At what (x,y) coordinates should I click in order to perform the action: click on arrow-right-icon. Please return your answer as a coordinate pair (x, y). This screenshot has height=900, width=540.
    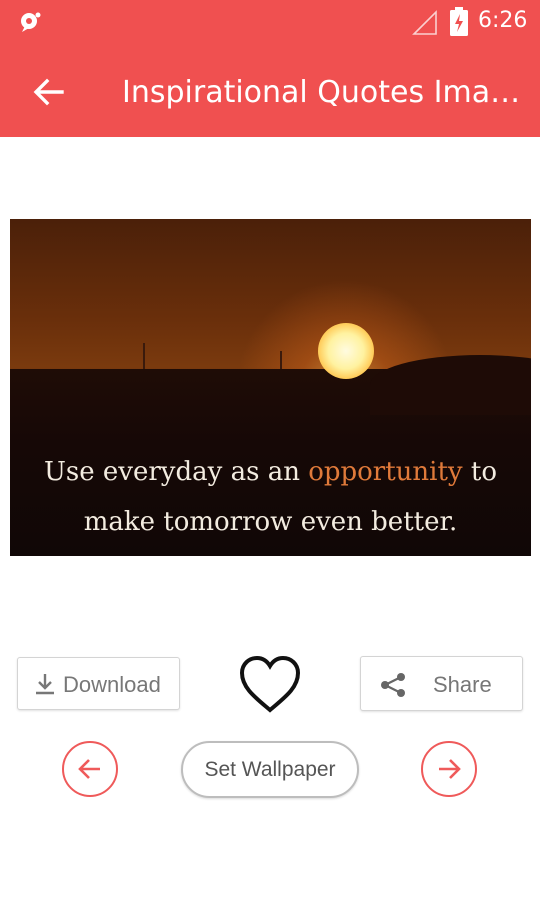
    Looking at the image, I should click on (450, 769).